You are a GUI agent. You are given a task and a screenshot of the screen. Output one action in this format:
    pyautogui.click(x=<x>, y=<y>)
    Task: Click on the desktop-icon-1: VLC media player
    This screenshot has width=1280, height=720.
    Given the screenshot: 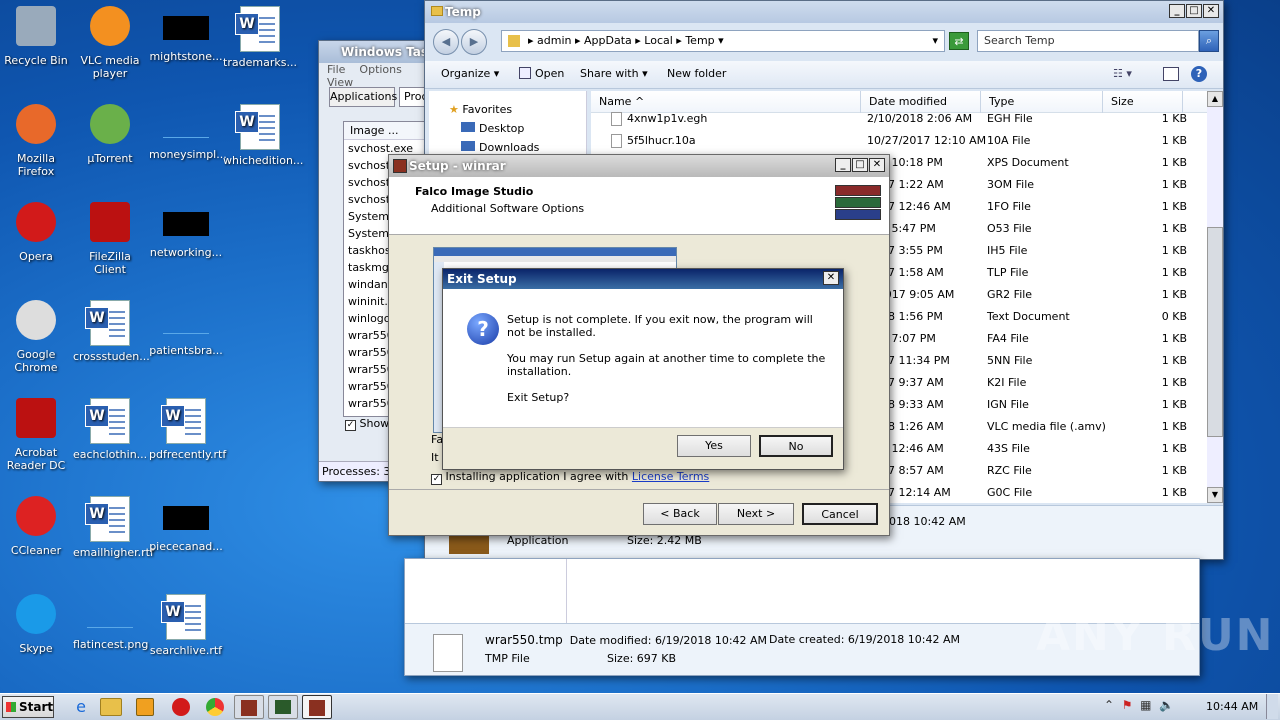 What is the action you would take?
    pyautogui.click(x=110, y=43)
    